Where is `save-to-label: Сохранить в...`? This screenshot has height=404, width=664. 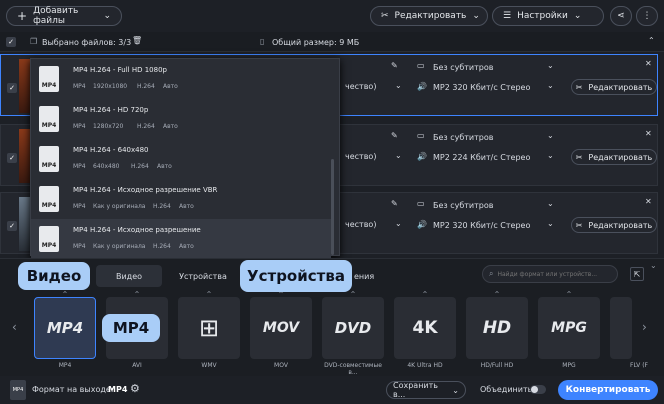 save-to-label: Сохранить в... is located at coordinates (415, 390).